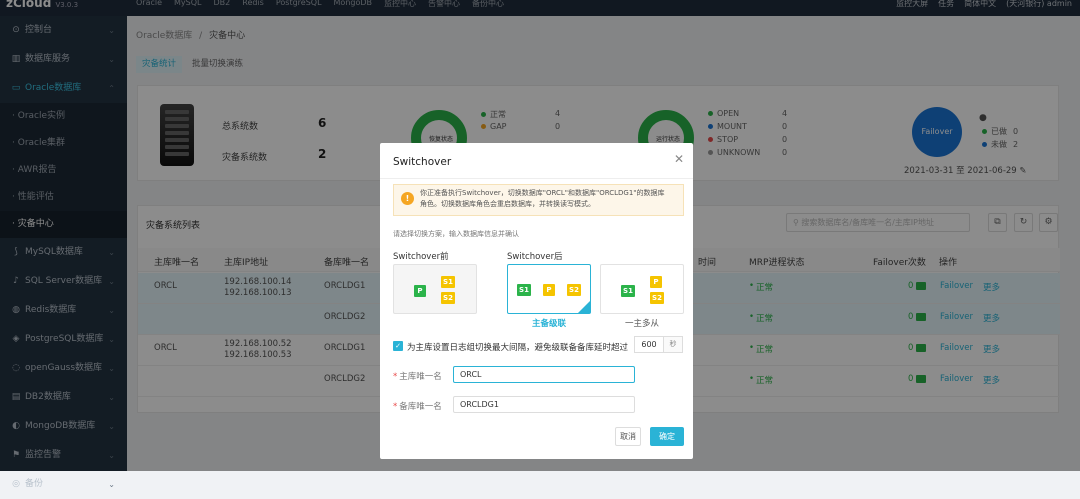 This screenshot has height=499, width=1080. What do you see at coordinates (417, 377) in the screenshot?
I see `primary-name-label: * 主库唯一名` at bounding box center [417, 377].